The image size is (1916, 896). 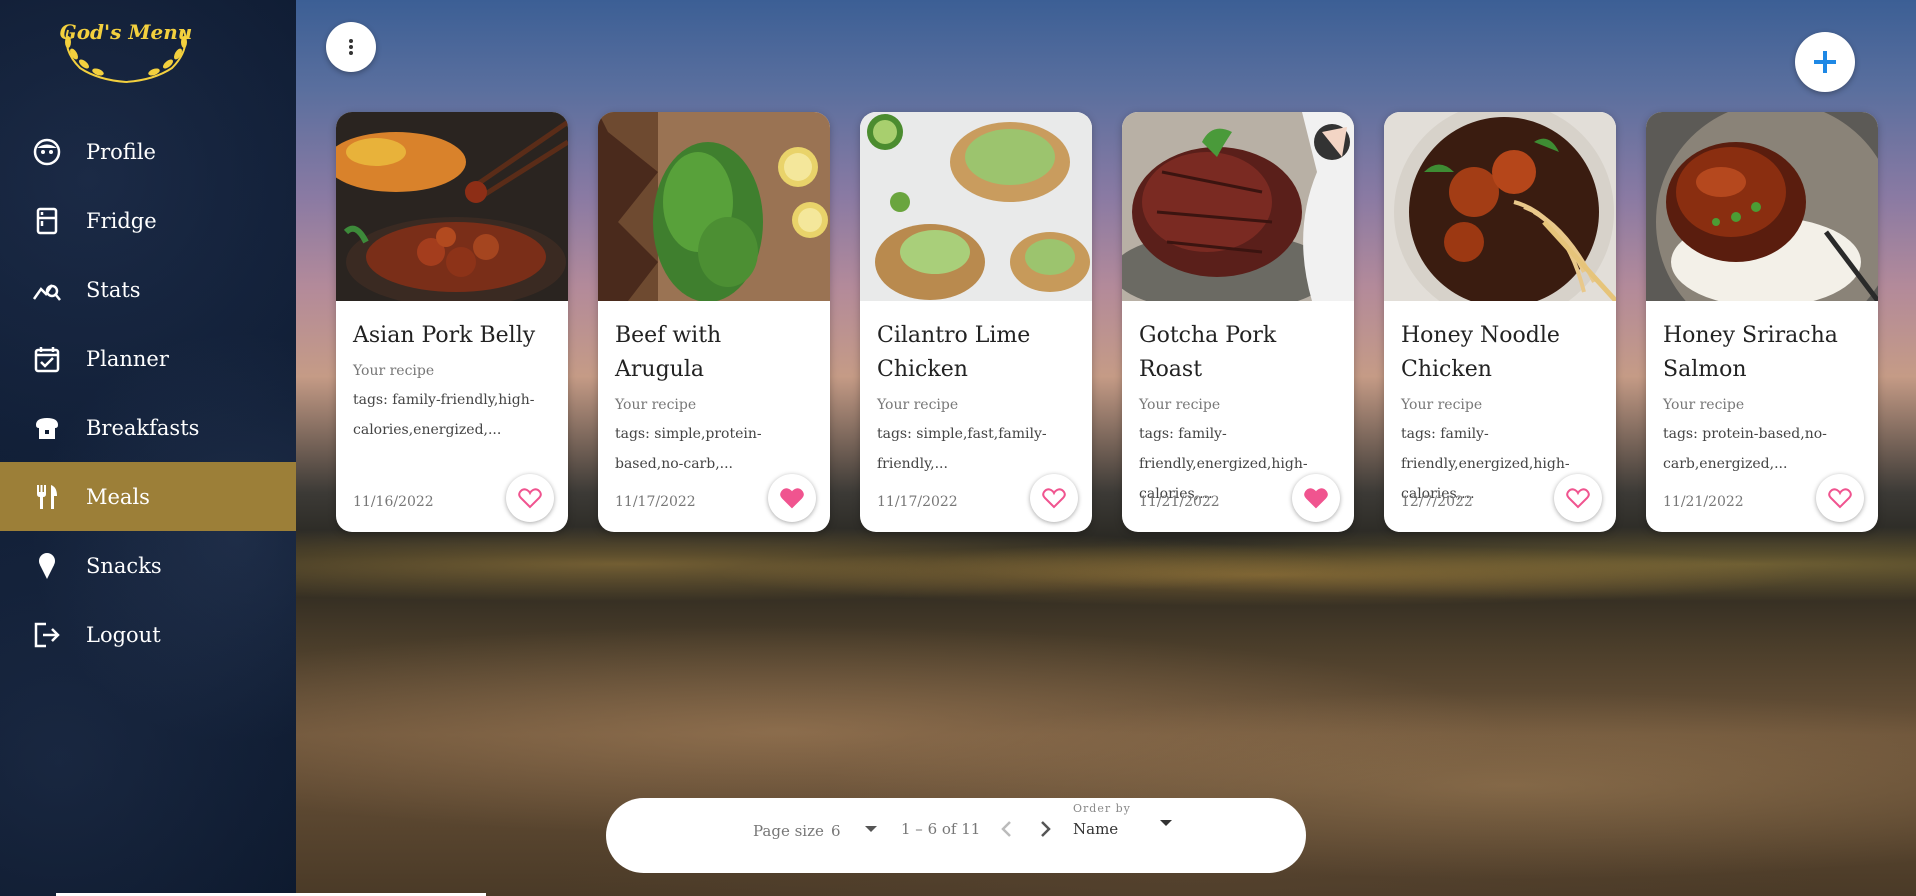 I want to click on sidebar-item-label: Planner, so click(x=127, y=358).